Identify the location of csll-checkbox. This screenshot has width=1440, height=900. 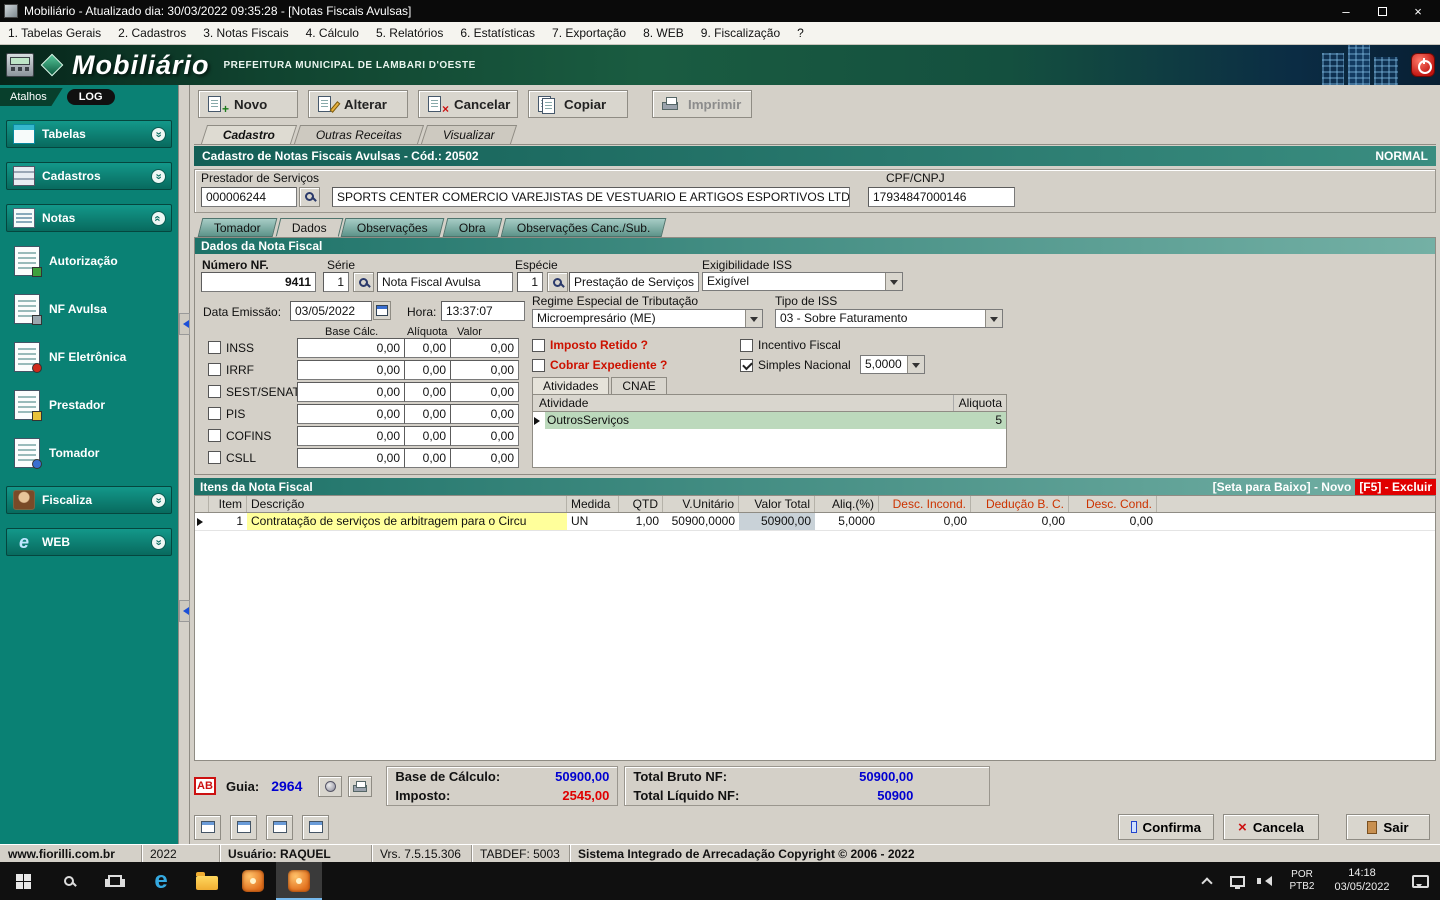
(214, 457).